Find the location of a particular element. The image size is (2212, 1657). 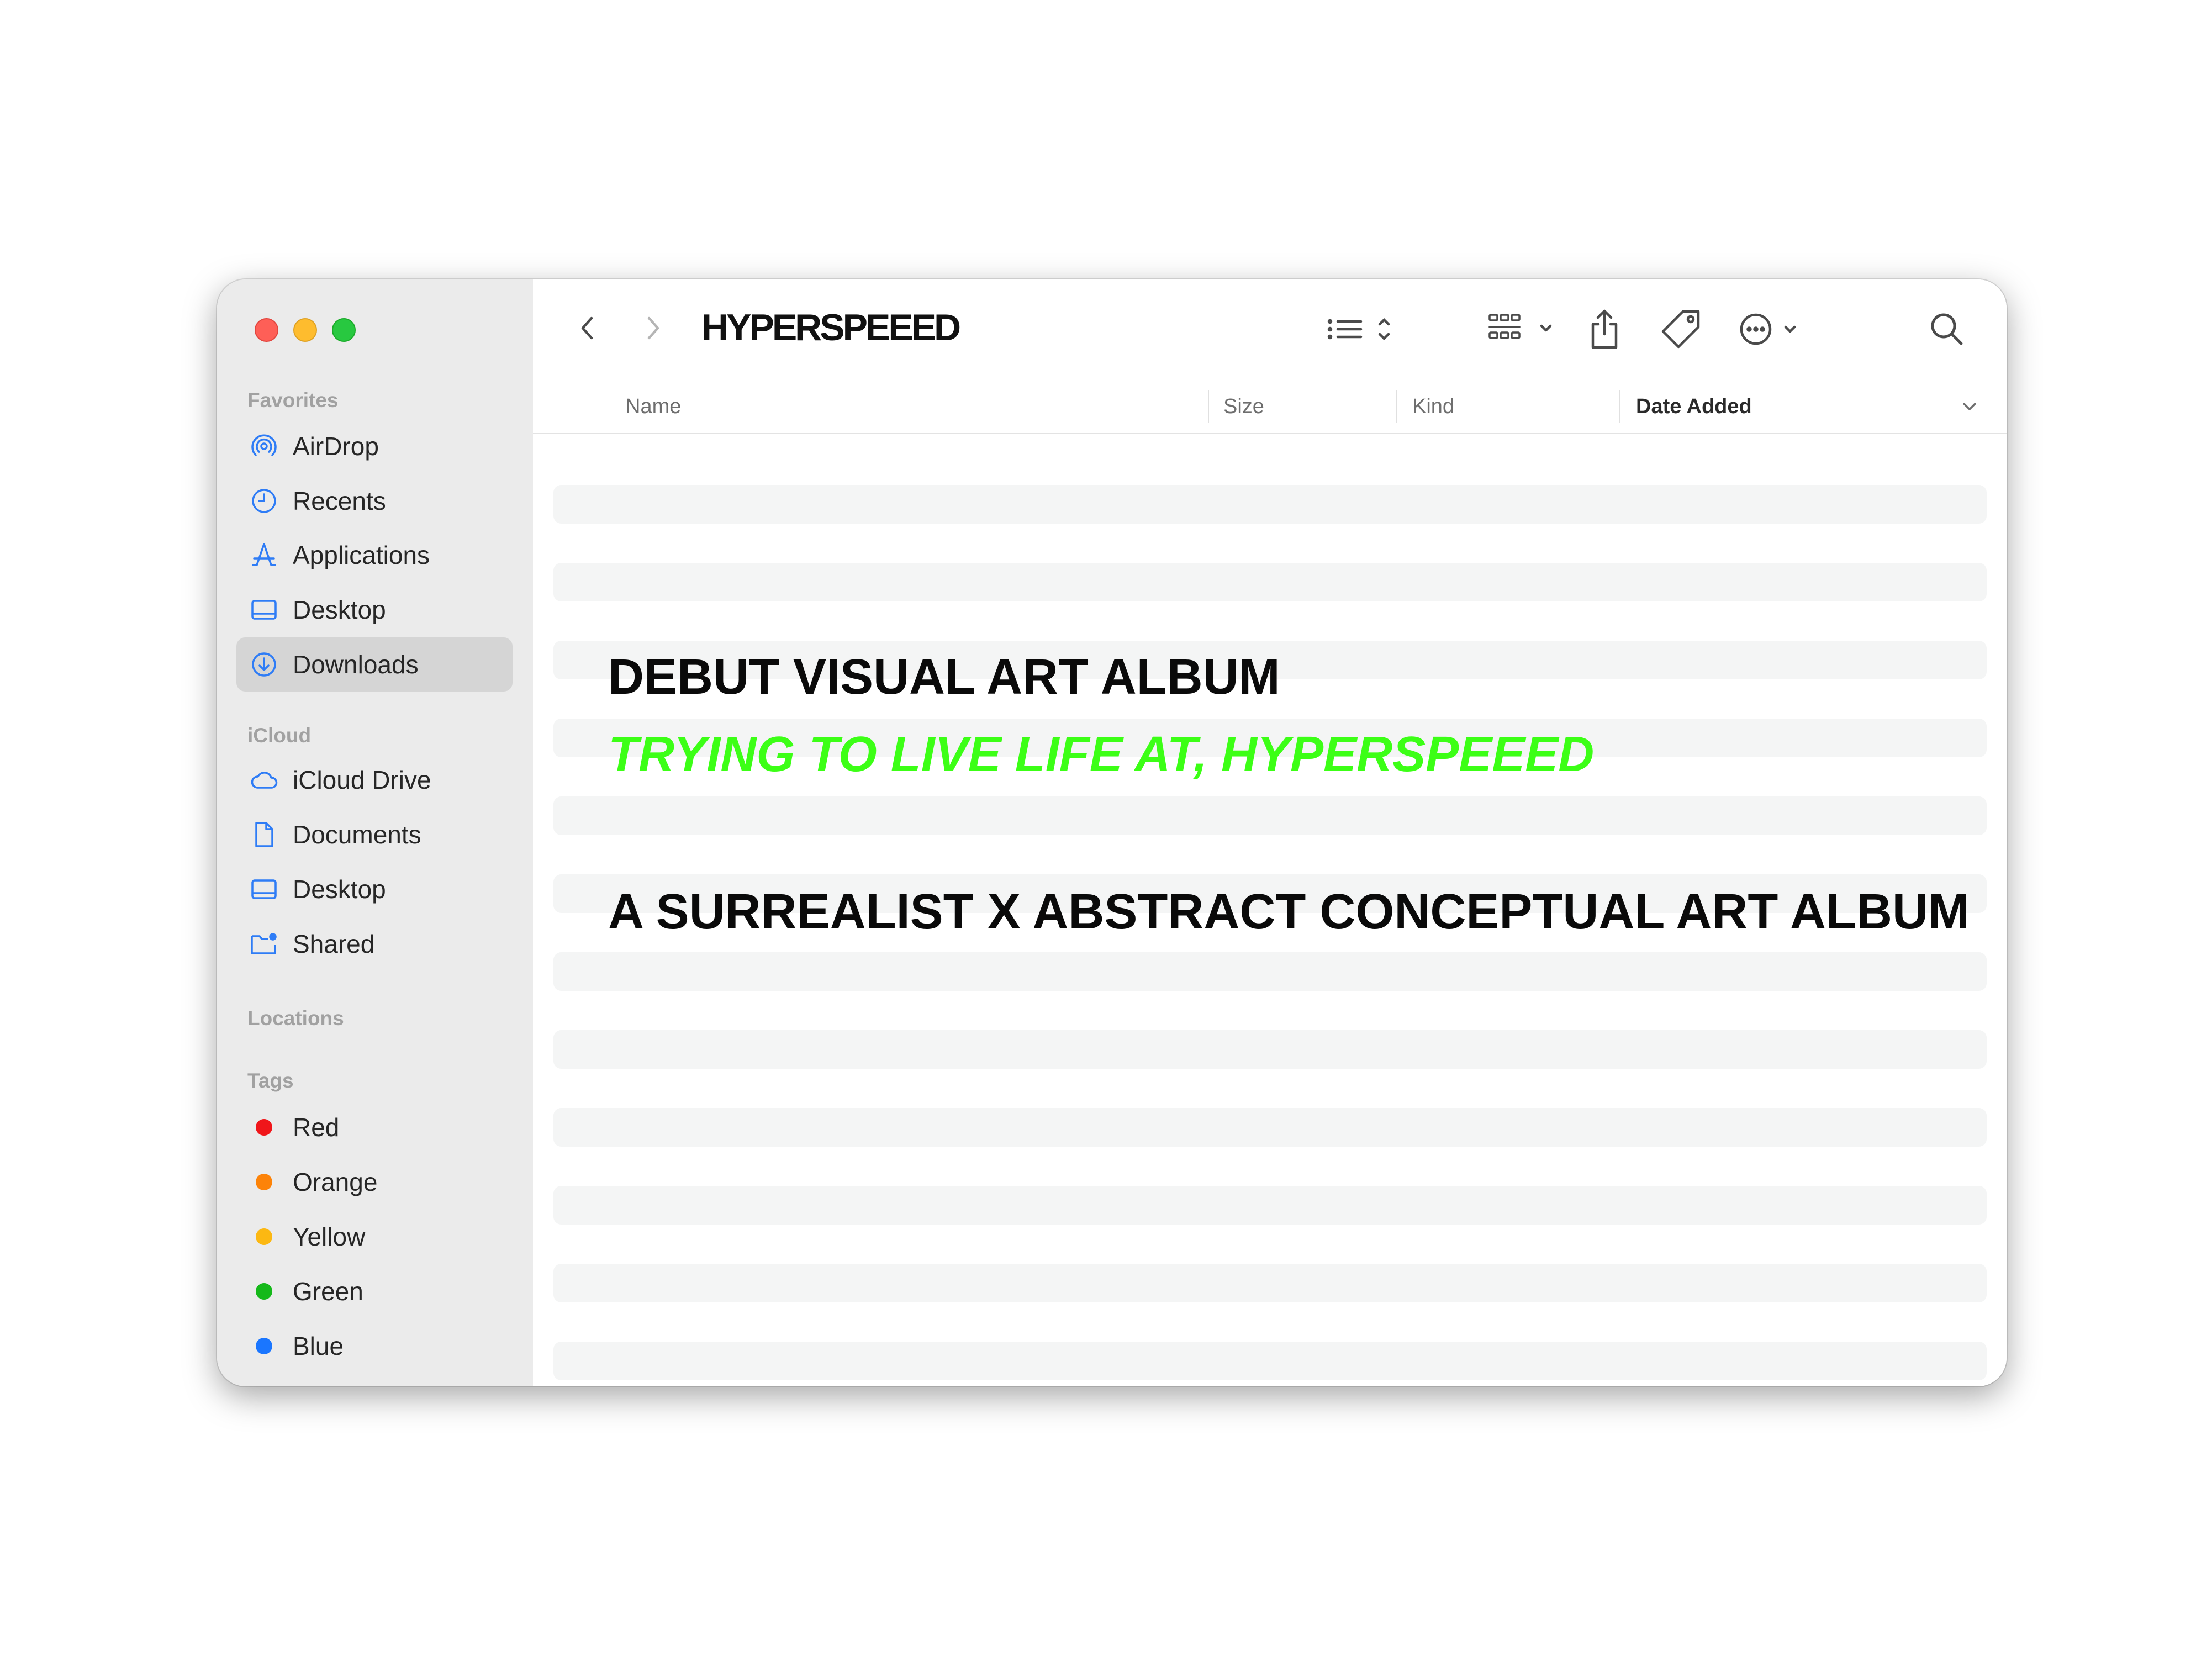

group-button is located at coordinates (1523, 329).